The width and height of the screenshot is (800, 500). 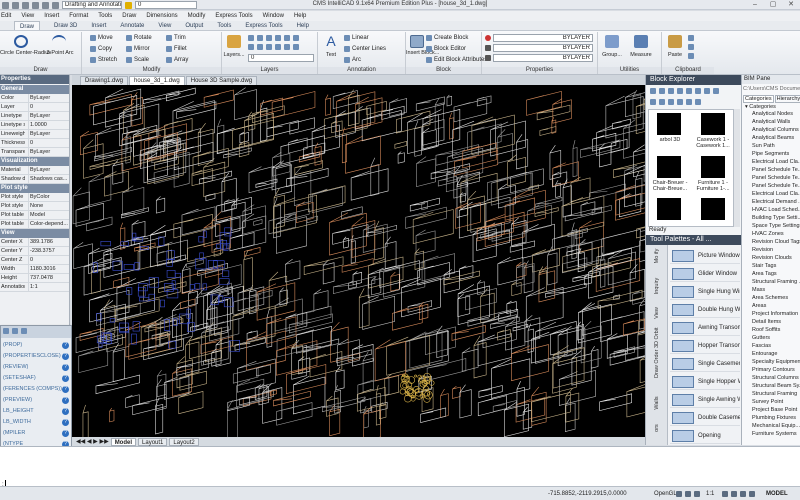 I want to click on rotate-button: Rotate, so click(x=139, y=38).